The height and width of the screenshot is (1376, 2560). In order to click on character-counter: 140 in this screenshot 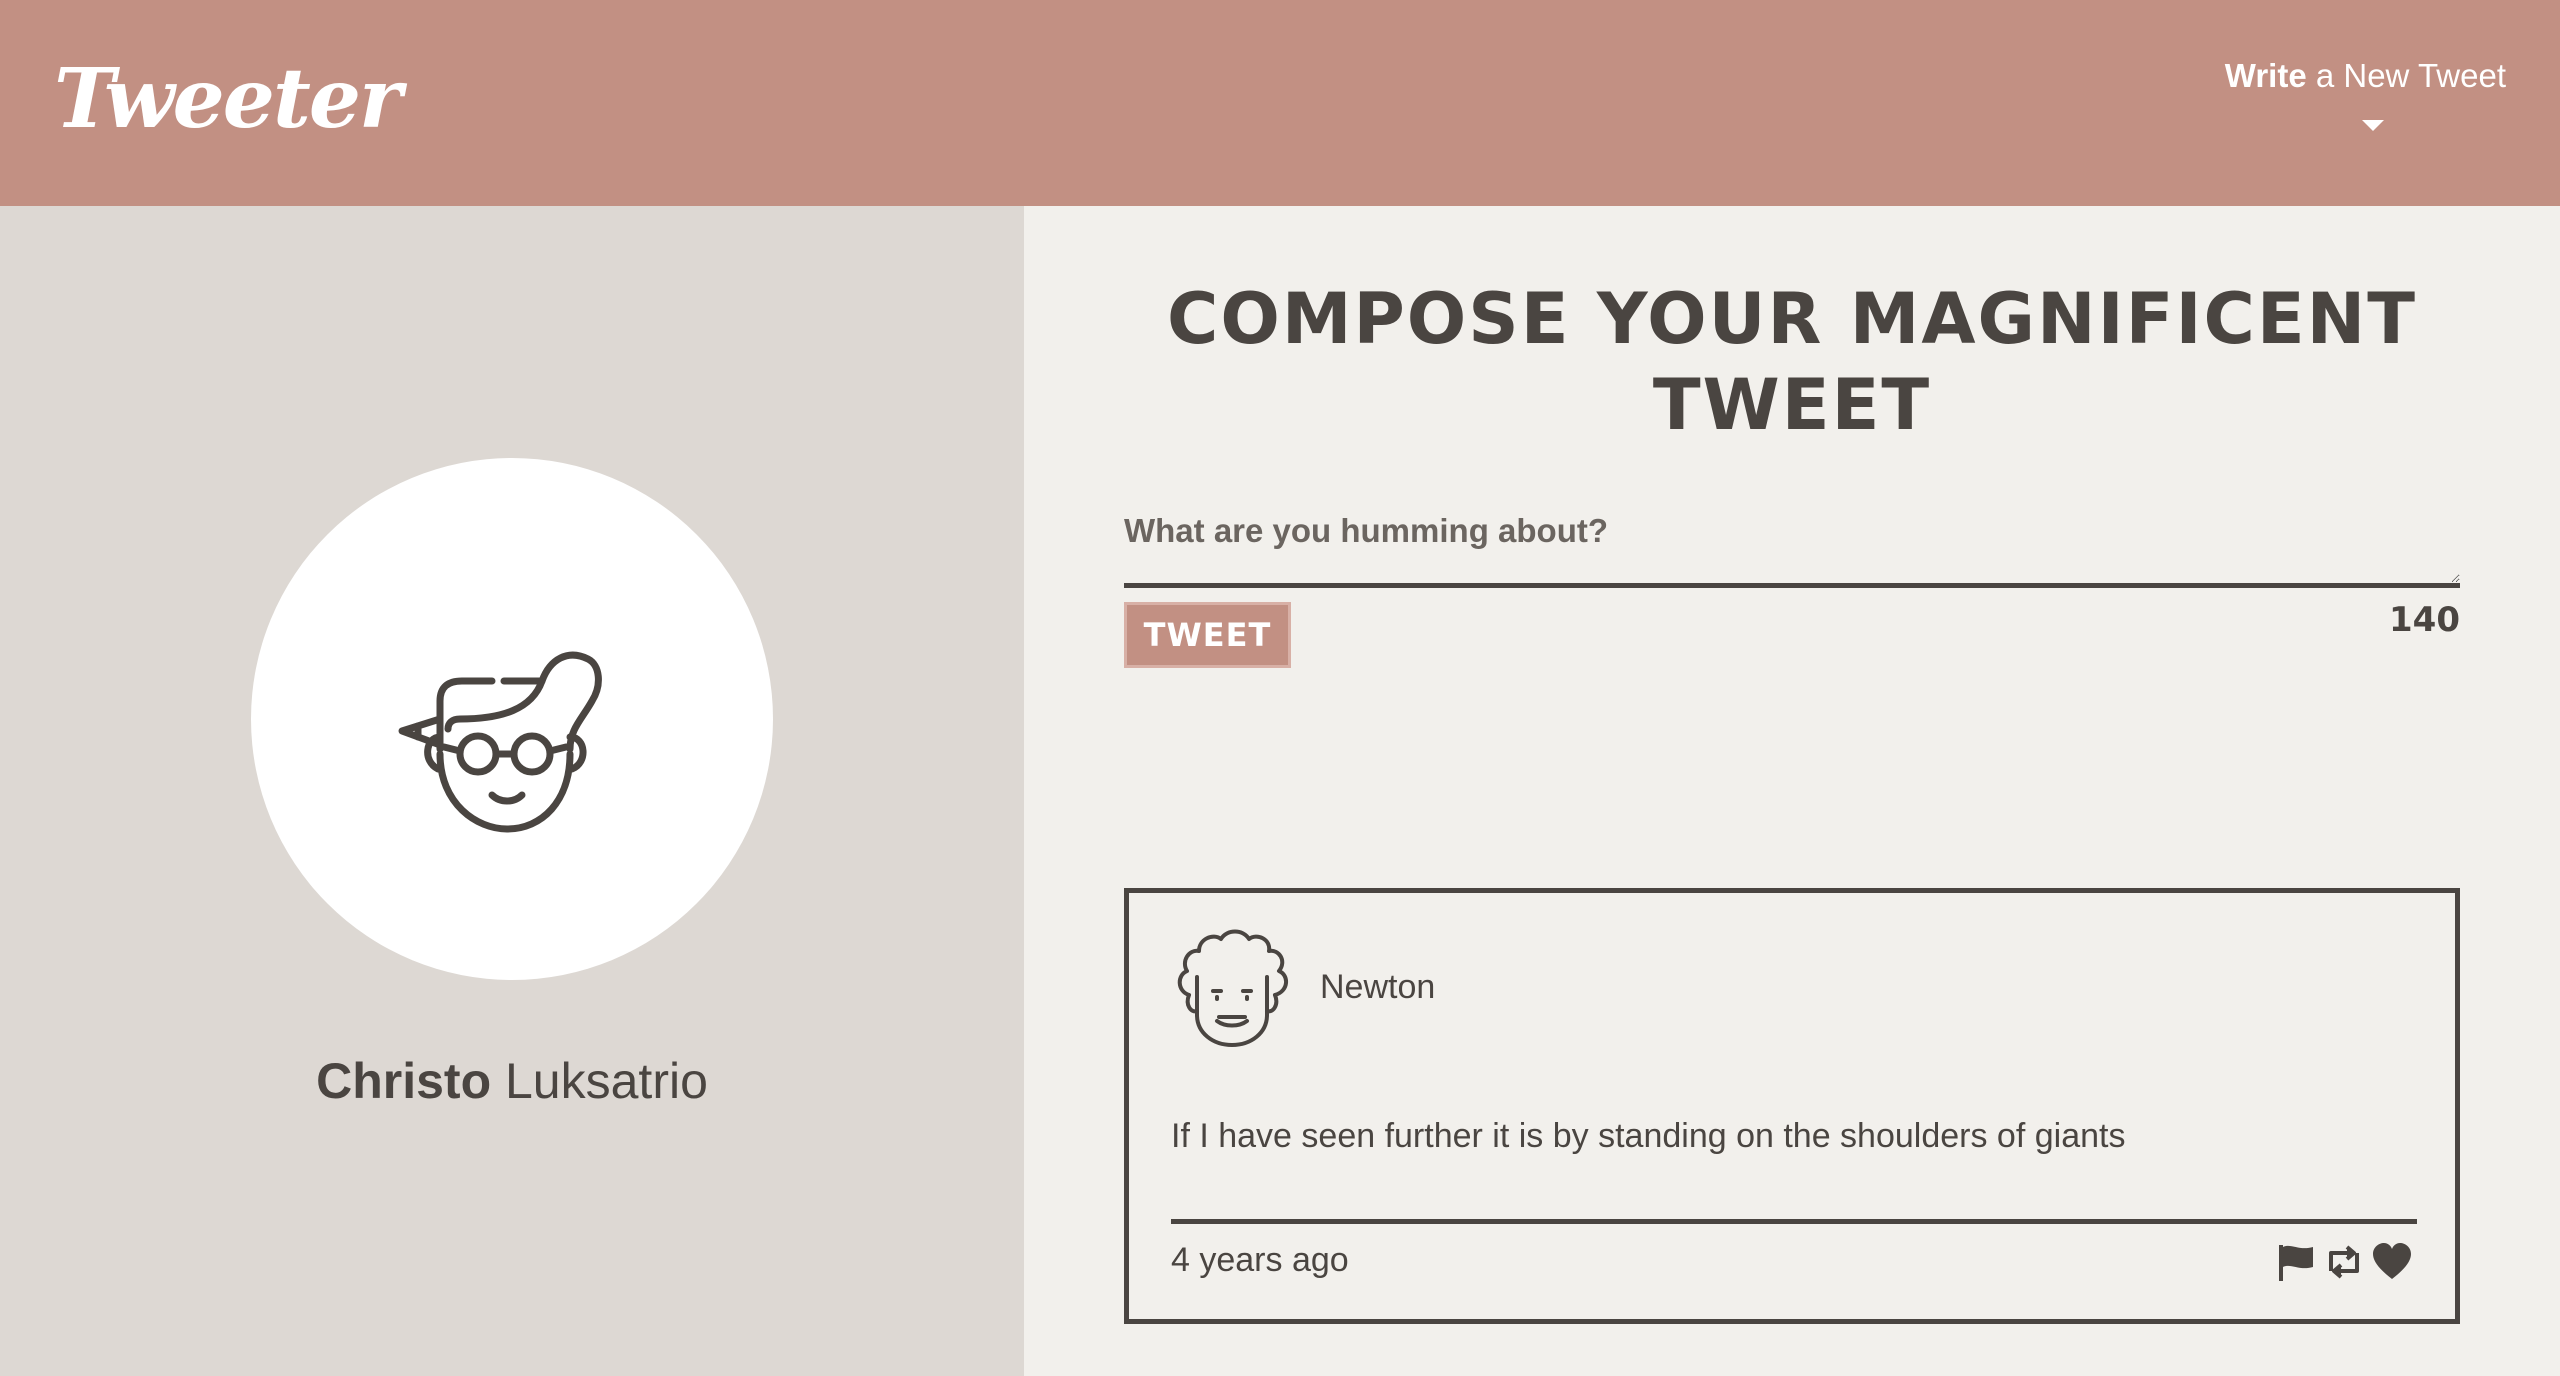, I will do `click(2424, 620)`.